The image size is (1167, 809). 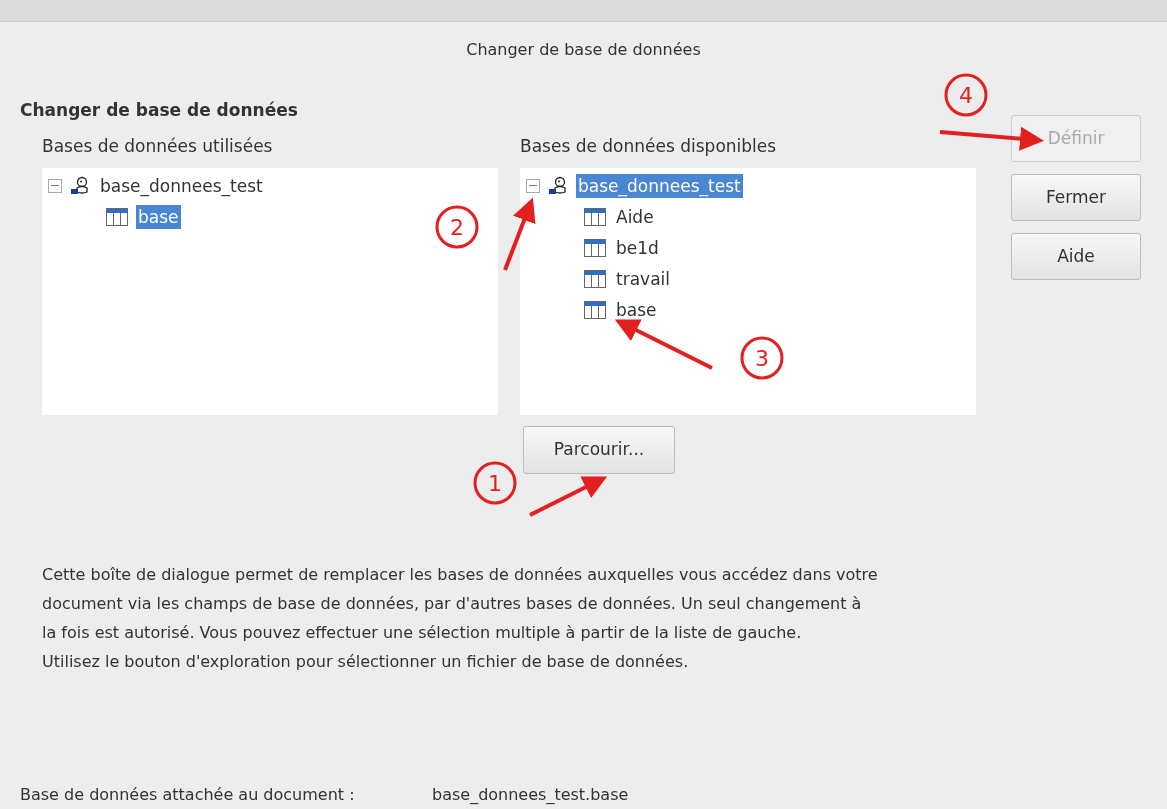 I want to click on section-title: Changer de base de données, so click(x=159, y=110).